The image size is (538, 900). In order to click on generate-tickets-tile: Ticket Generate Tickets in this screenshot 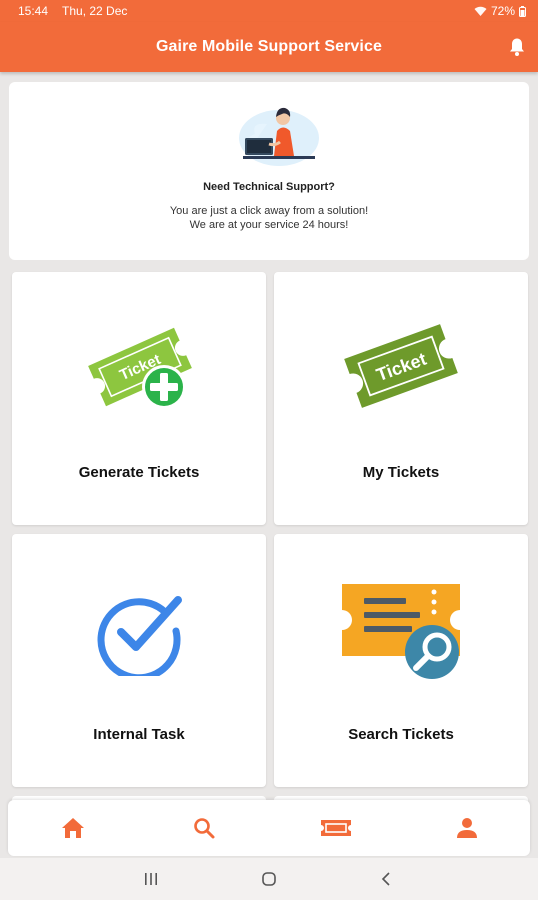, I will do `click(139, 398)`.